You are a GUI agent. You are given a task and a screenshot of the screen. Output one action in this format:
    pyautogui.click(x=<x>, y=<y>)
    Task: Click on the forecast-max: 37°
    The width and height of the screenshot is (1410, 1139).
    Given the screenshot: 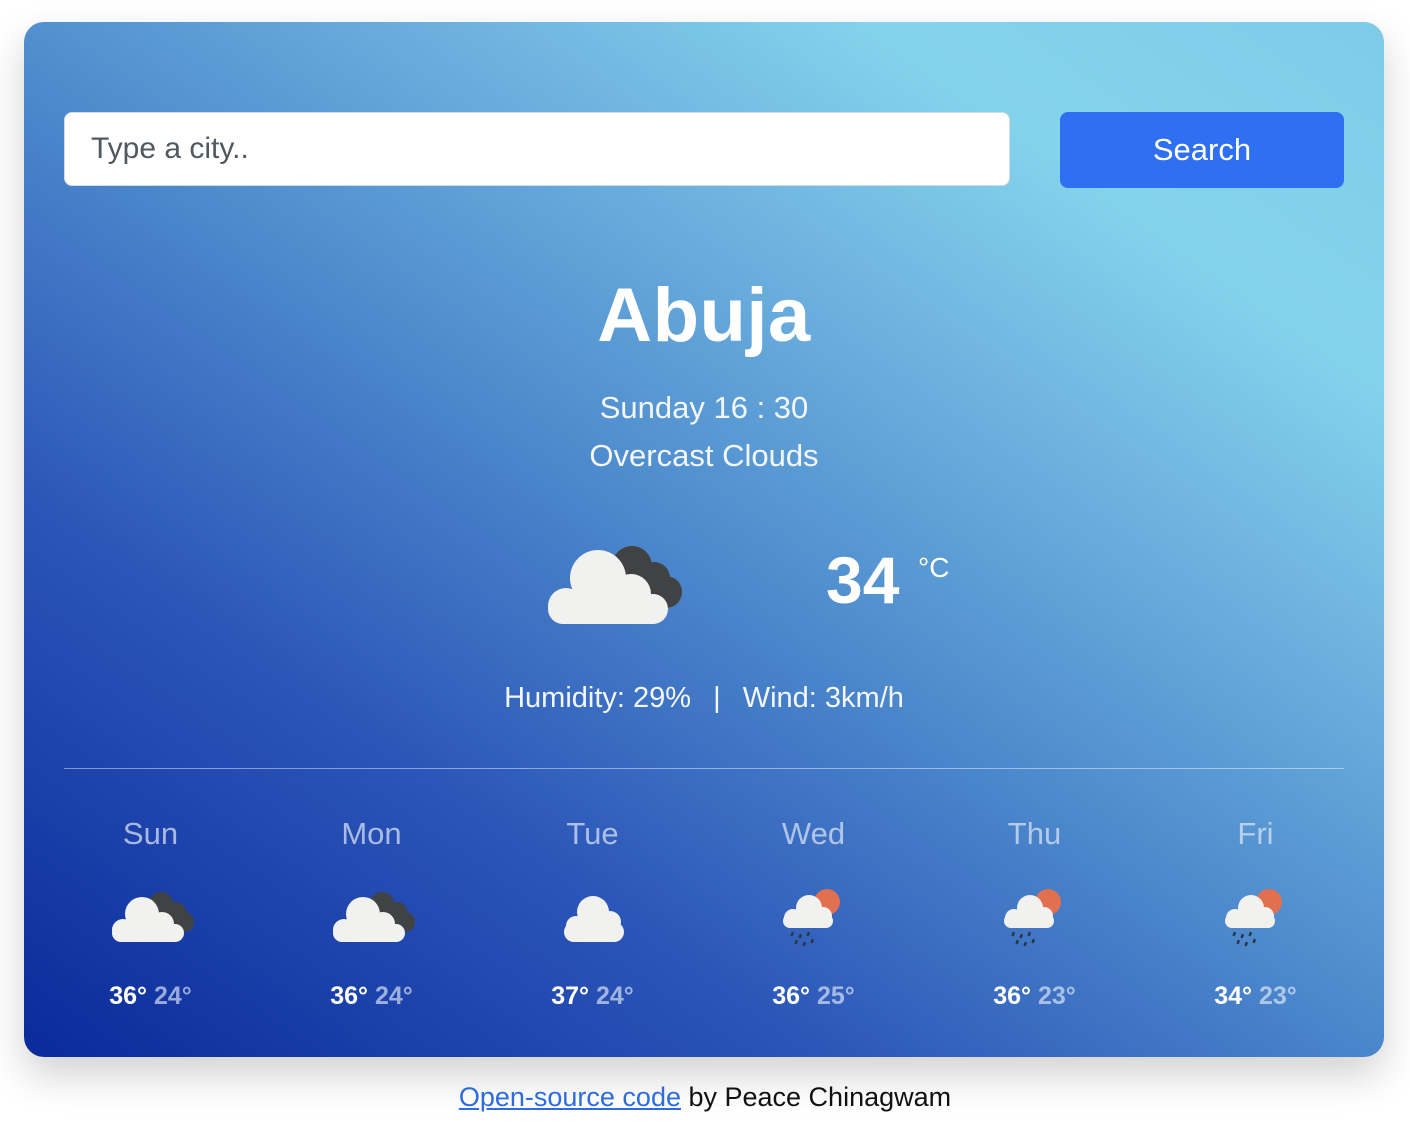 What is the action you would take?
    pyautogui.click(x=570, y=996)
    